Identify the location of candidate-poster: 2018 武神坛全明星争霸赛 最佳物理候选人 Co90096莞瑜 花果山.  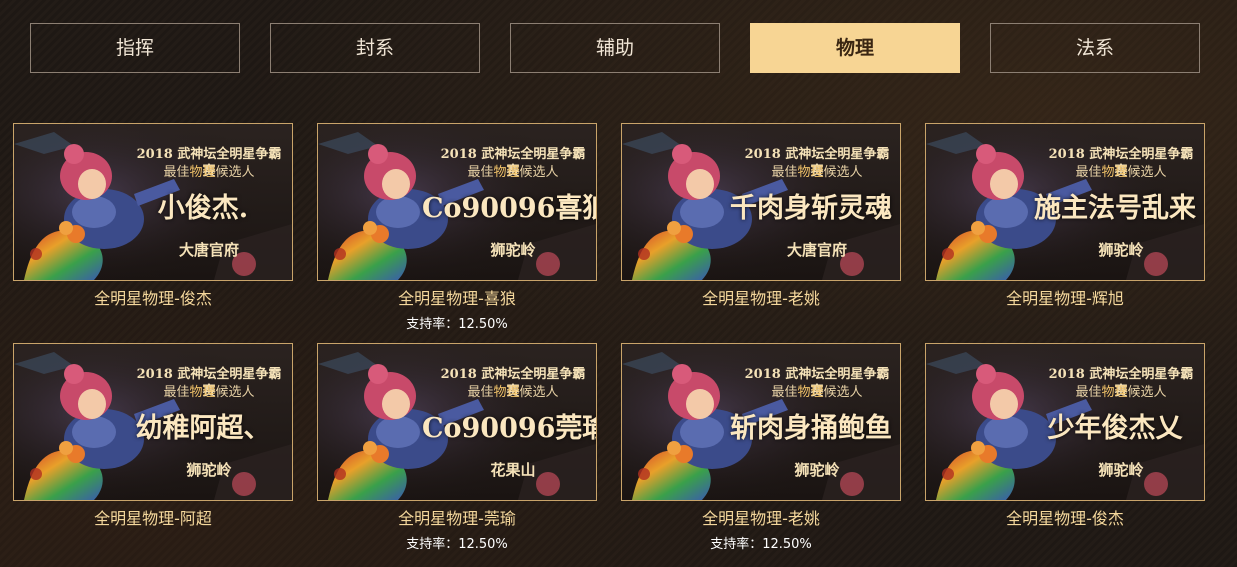
(457, 422).